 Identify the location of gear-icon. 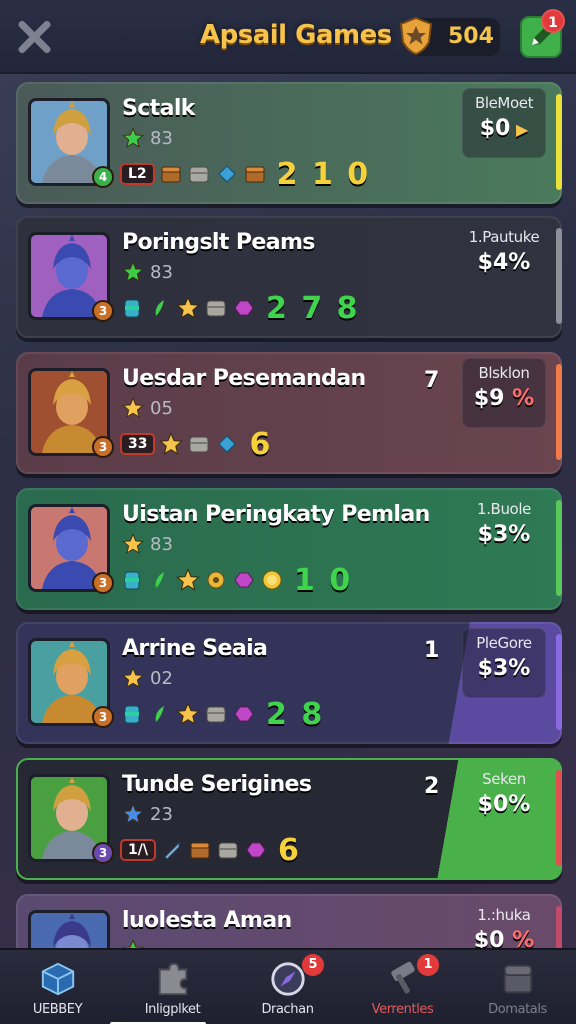
(216, 580).